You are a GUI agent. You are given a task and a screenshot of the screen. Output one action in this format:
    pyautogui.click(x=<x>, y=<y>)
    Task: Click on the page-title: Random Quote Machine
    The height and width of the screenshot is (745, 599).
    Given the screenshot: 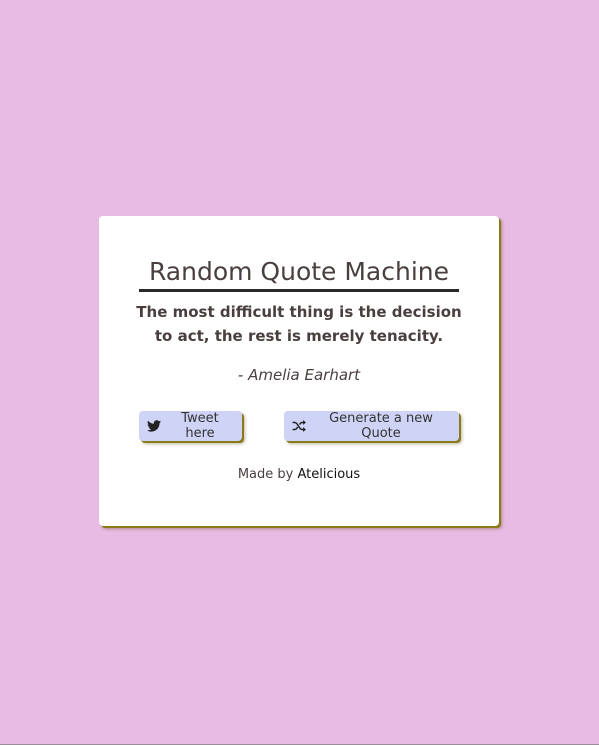 What is the action you would take?
    pyautogui.click(x=299, y=273)
    